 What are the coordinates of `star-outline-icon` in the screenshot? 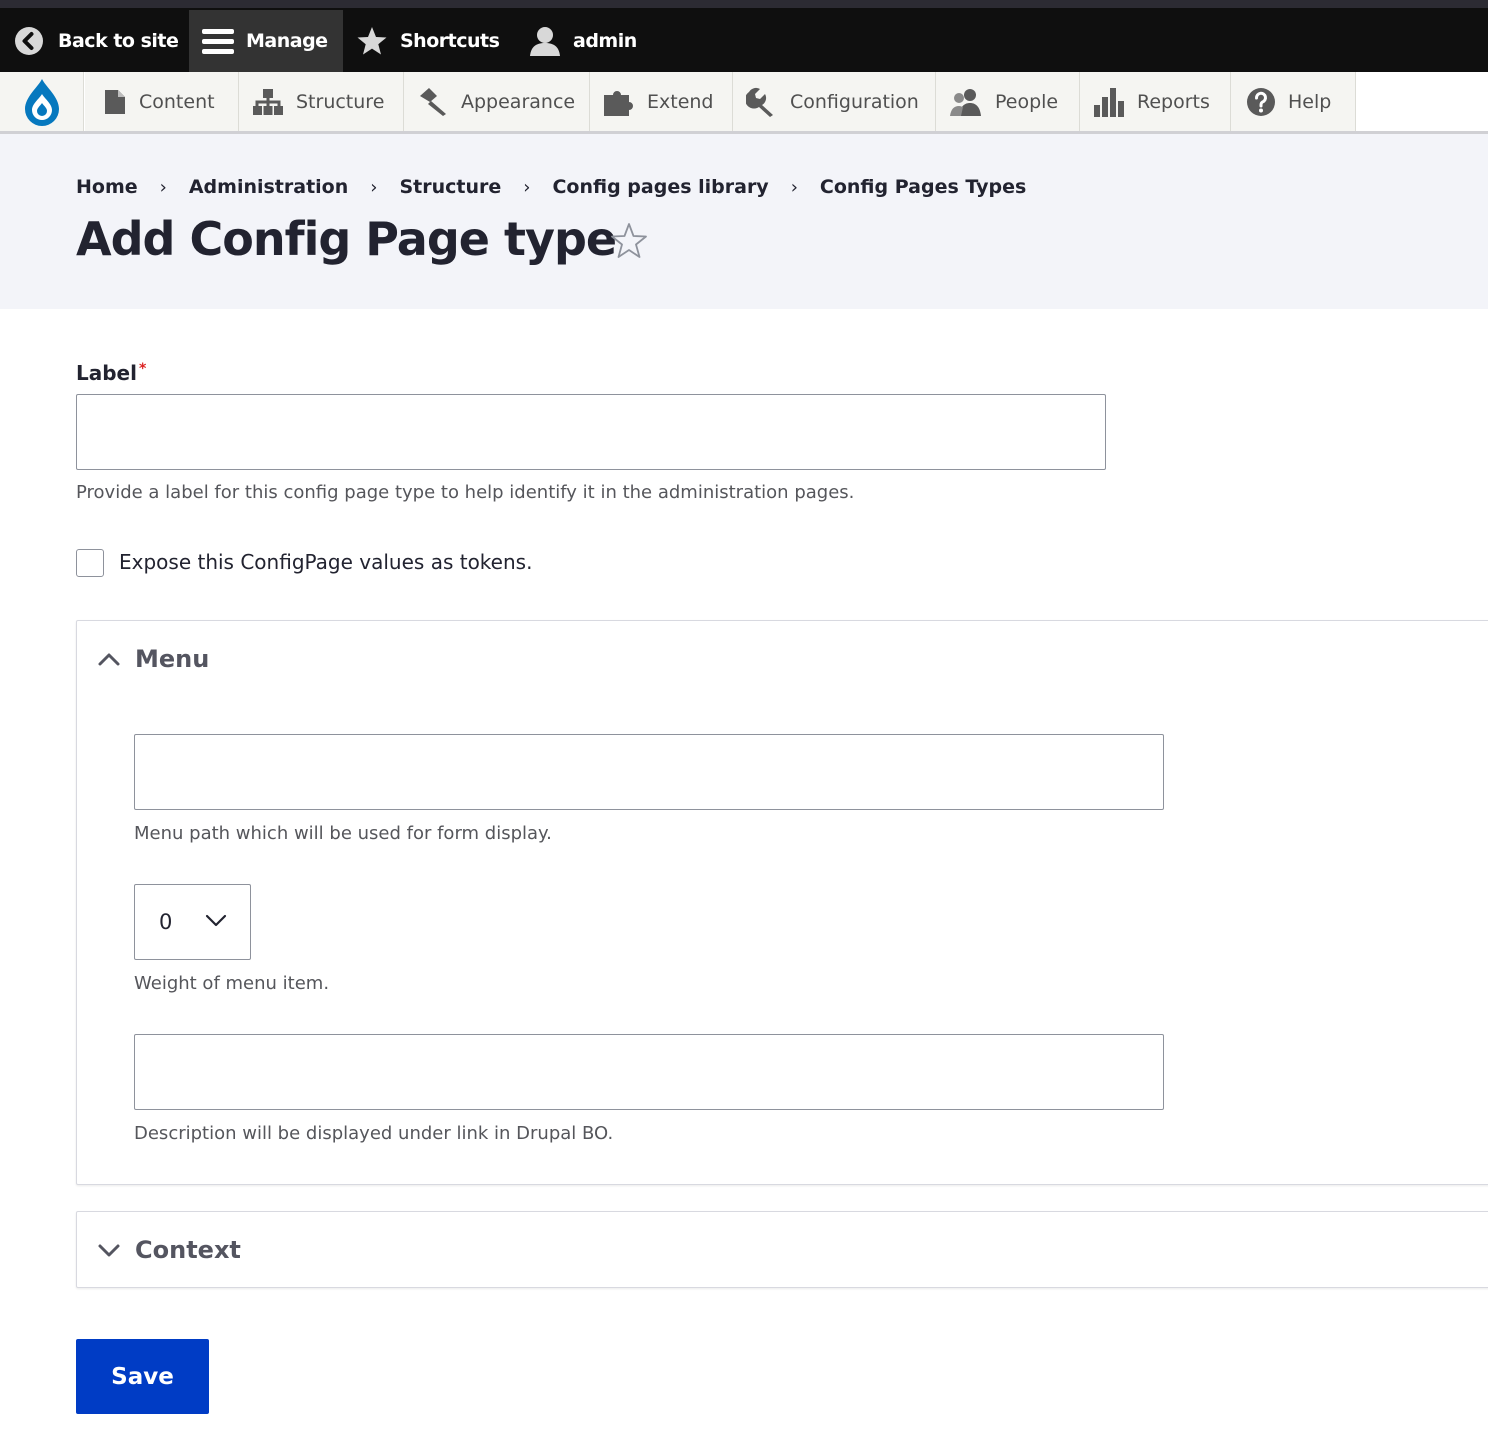 It's located at (629, 240).